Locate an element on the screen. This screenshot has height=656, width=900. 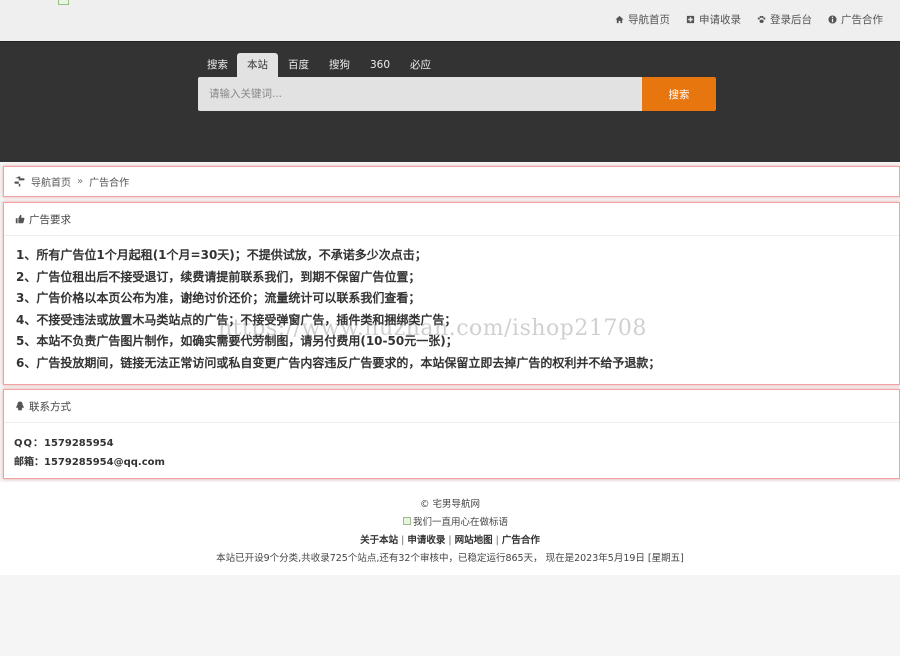
footer-link-ads: 广告合作 is located at coordinates (521, 540).